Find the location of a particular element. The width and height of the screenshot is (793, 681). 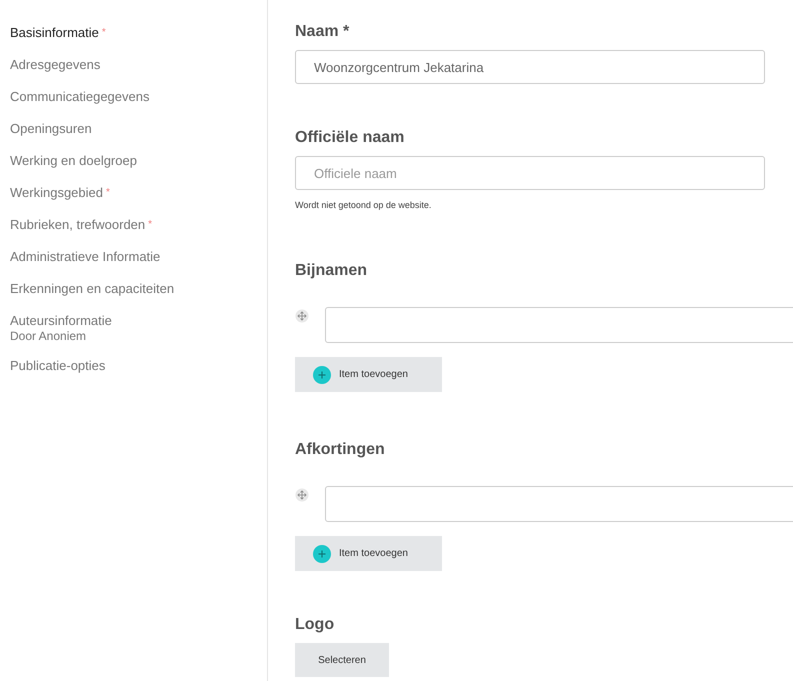

field-label: Logo is located at coordinates (315, 625).